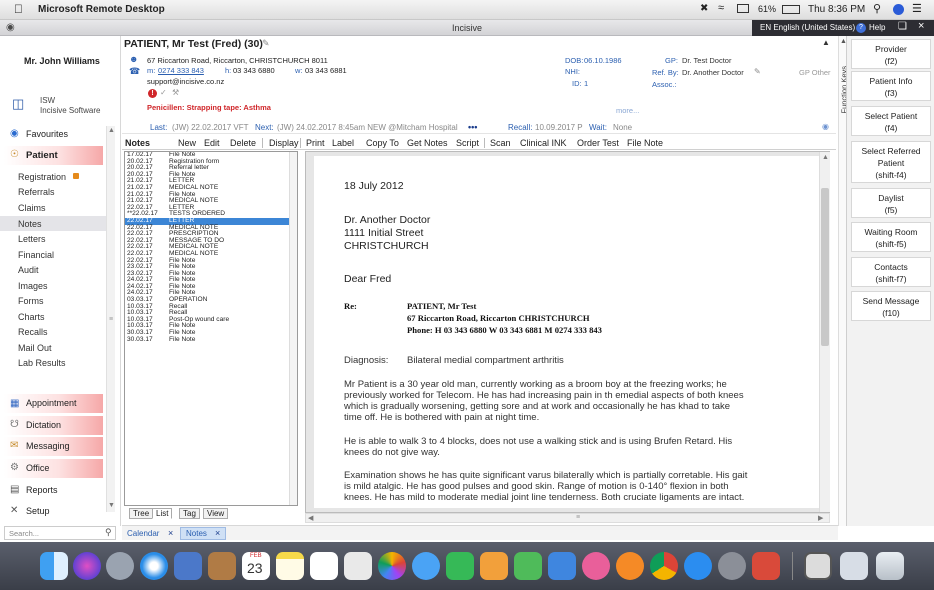  What do you see at coordinates (170, 533) in the screenshot?
I see `close-calendar-tab-icon: ×` at bounding box center [170, 533].